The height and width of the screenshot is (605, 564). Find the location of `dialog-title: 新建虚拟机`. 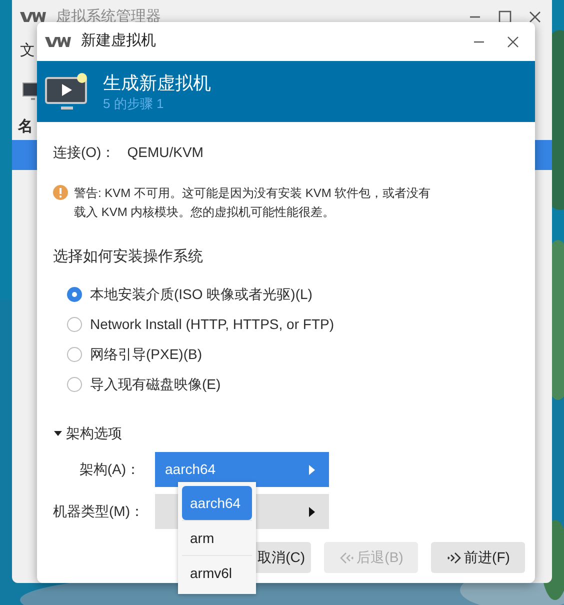

dialog-title: 新建虚拟机 is located at coordinates (118, 41).